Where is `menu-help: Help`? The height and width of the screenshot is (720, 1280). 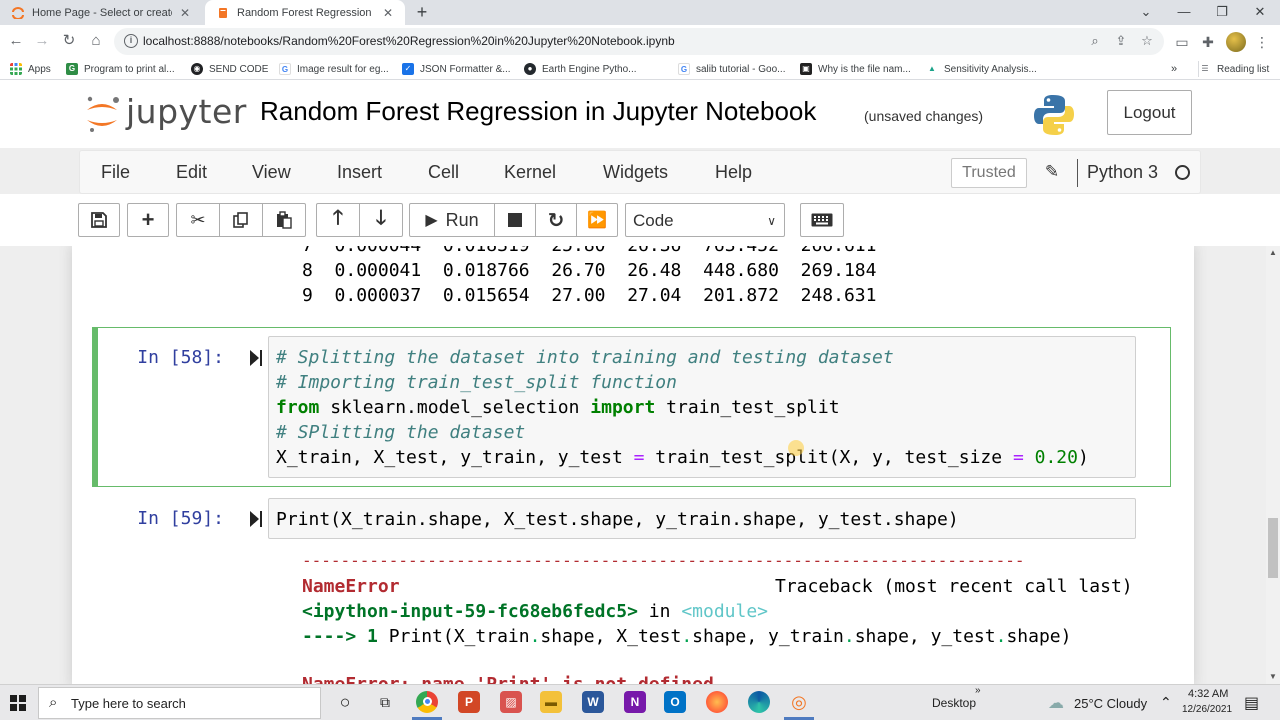 menu-help: Help is located at coordinates (733, 172).